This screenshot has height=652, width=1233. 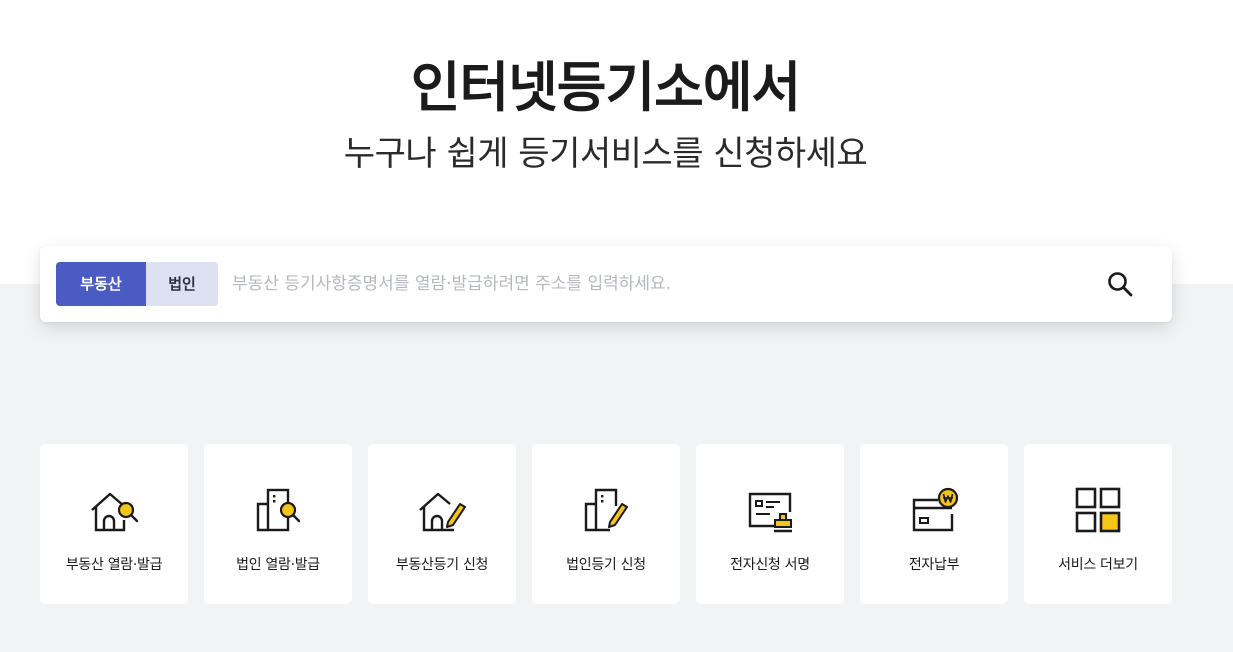 What do you see at coordinates (605, 154) in the screenshot?
I see `page-subtitle: 누구나 쉽게 등기서비스를 신청하세요` at bounding box center [605, 154].